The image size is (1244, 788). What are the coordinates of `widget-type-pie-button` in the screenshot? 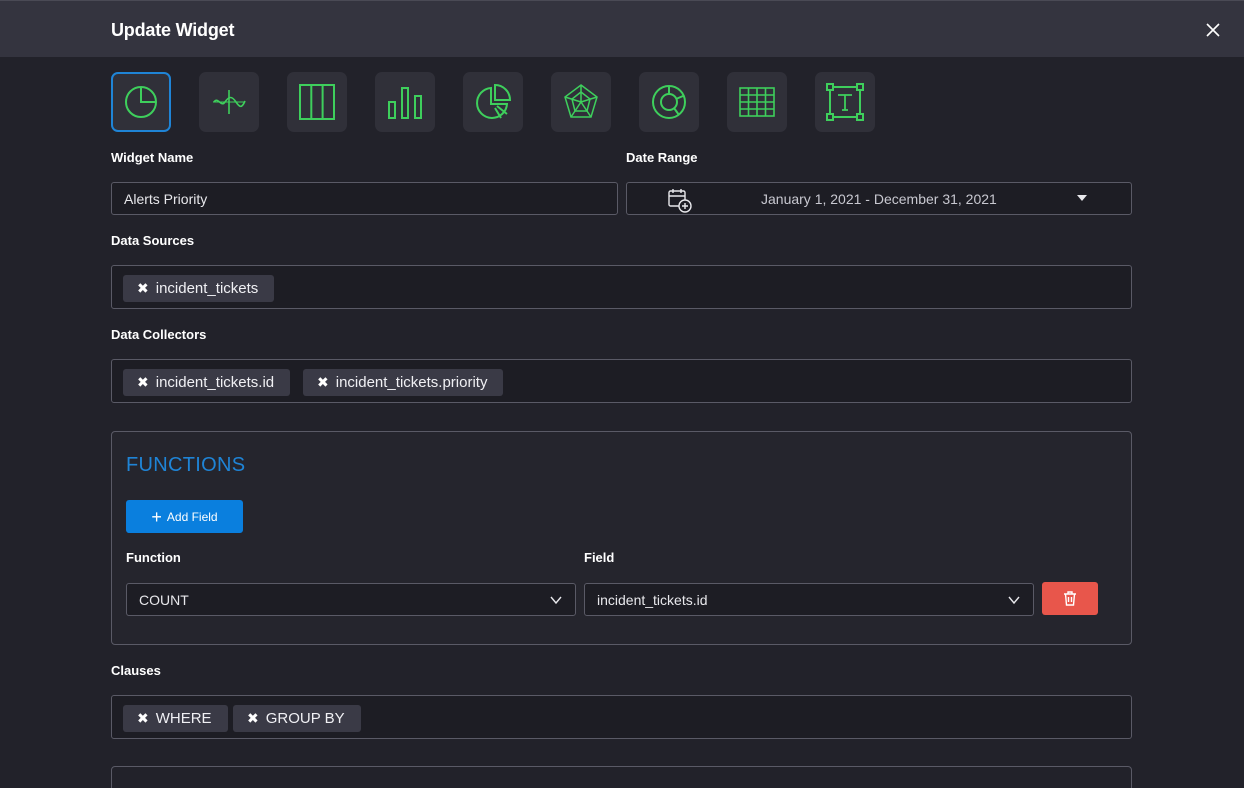 It's located at (141, 102).